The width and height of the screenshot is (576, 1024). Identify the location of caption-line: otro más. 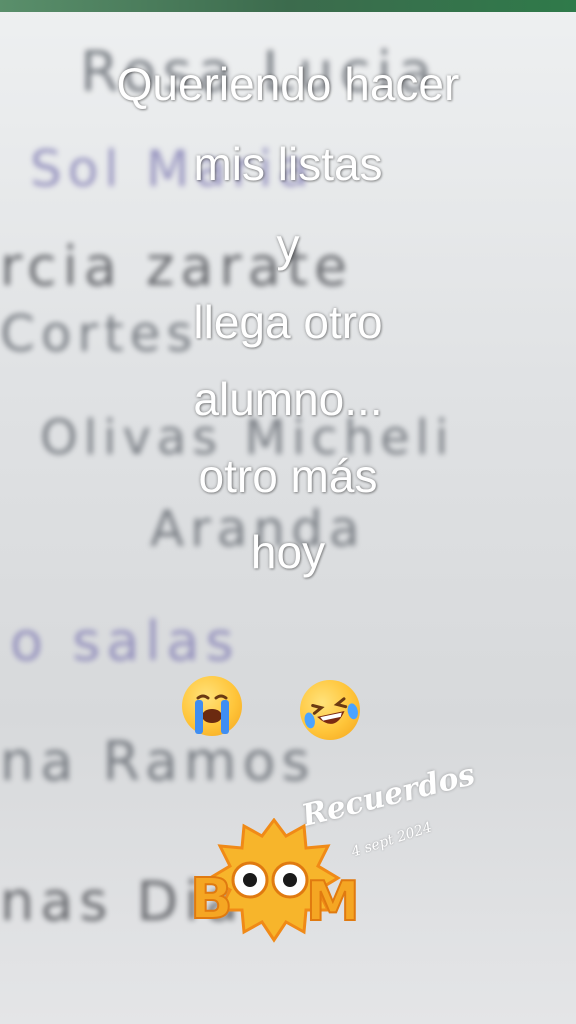
(288, 476).